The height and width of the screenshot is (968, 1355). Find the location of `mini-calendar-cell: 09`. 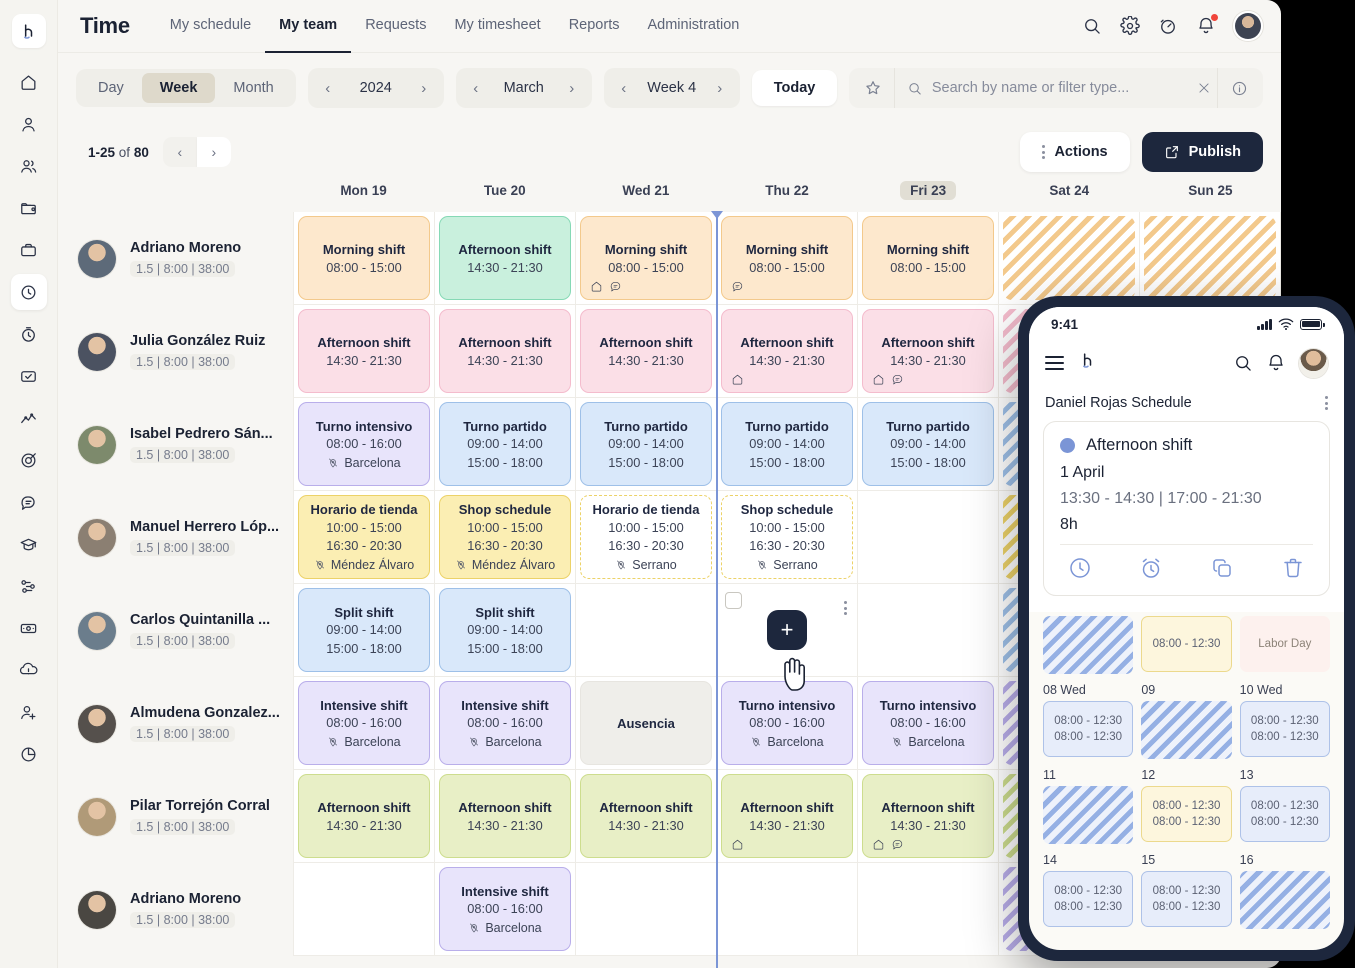

mini-calendar-cell: 09 is located at coordinates (1186, 721).